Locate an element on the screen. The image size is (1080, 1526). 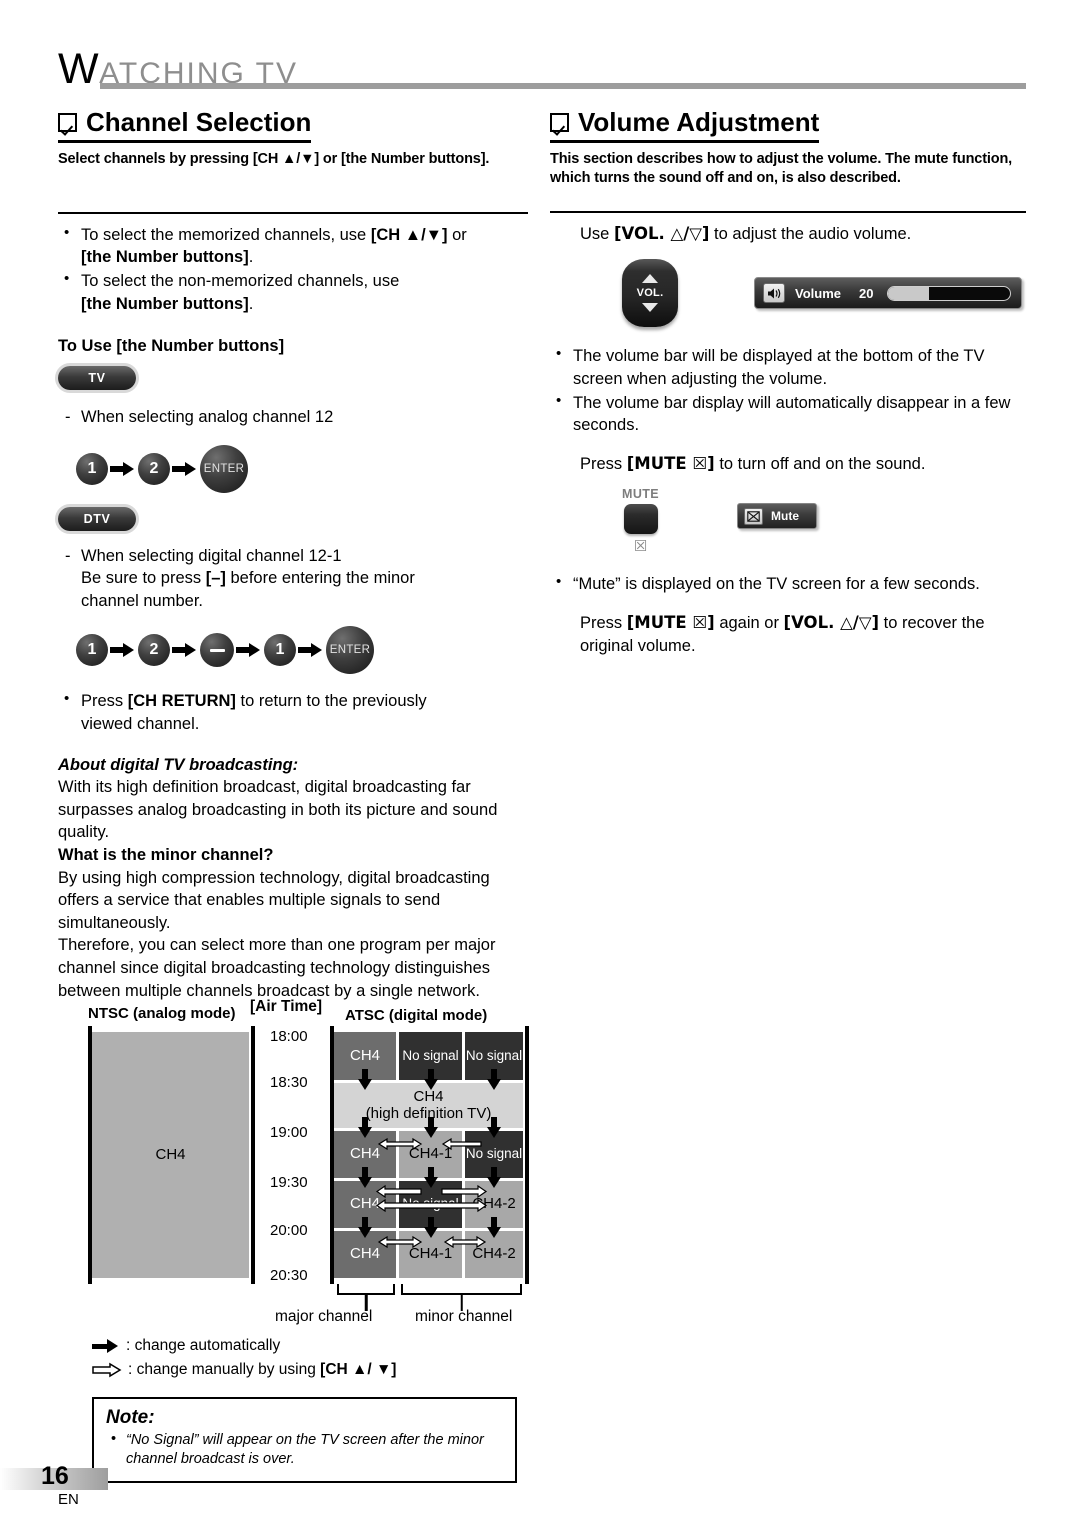
mute-controls-row: MUTE ☒ Mute is located at coordinates (824, 521).